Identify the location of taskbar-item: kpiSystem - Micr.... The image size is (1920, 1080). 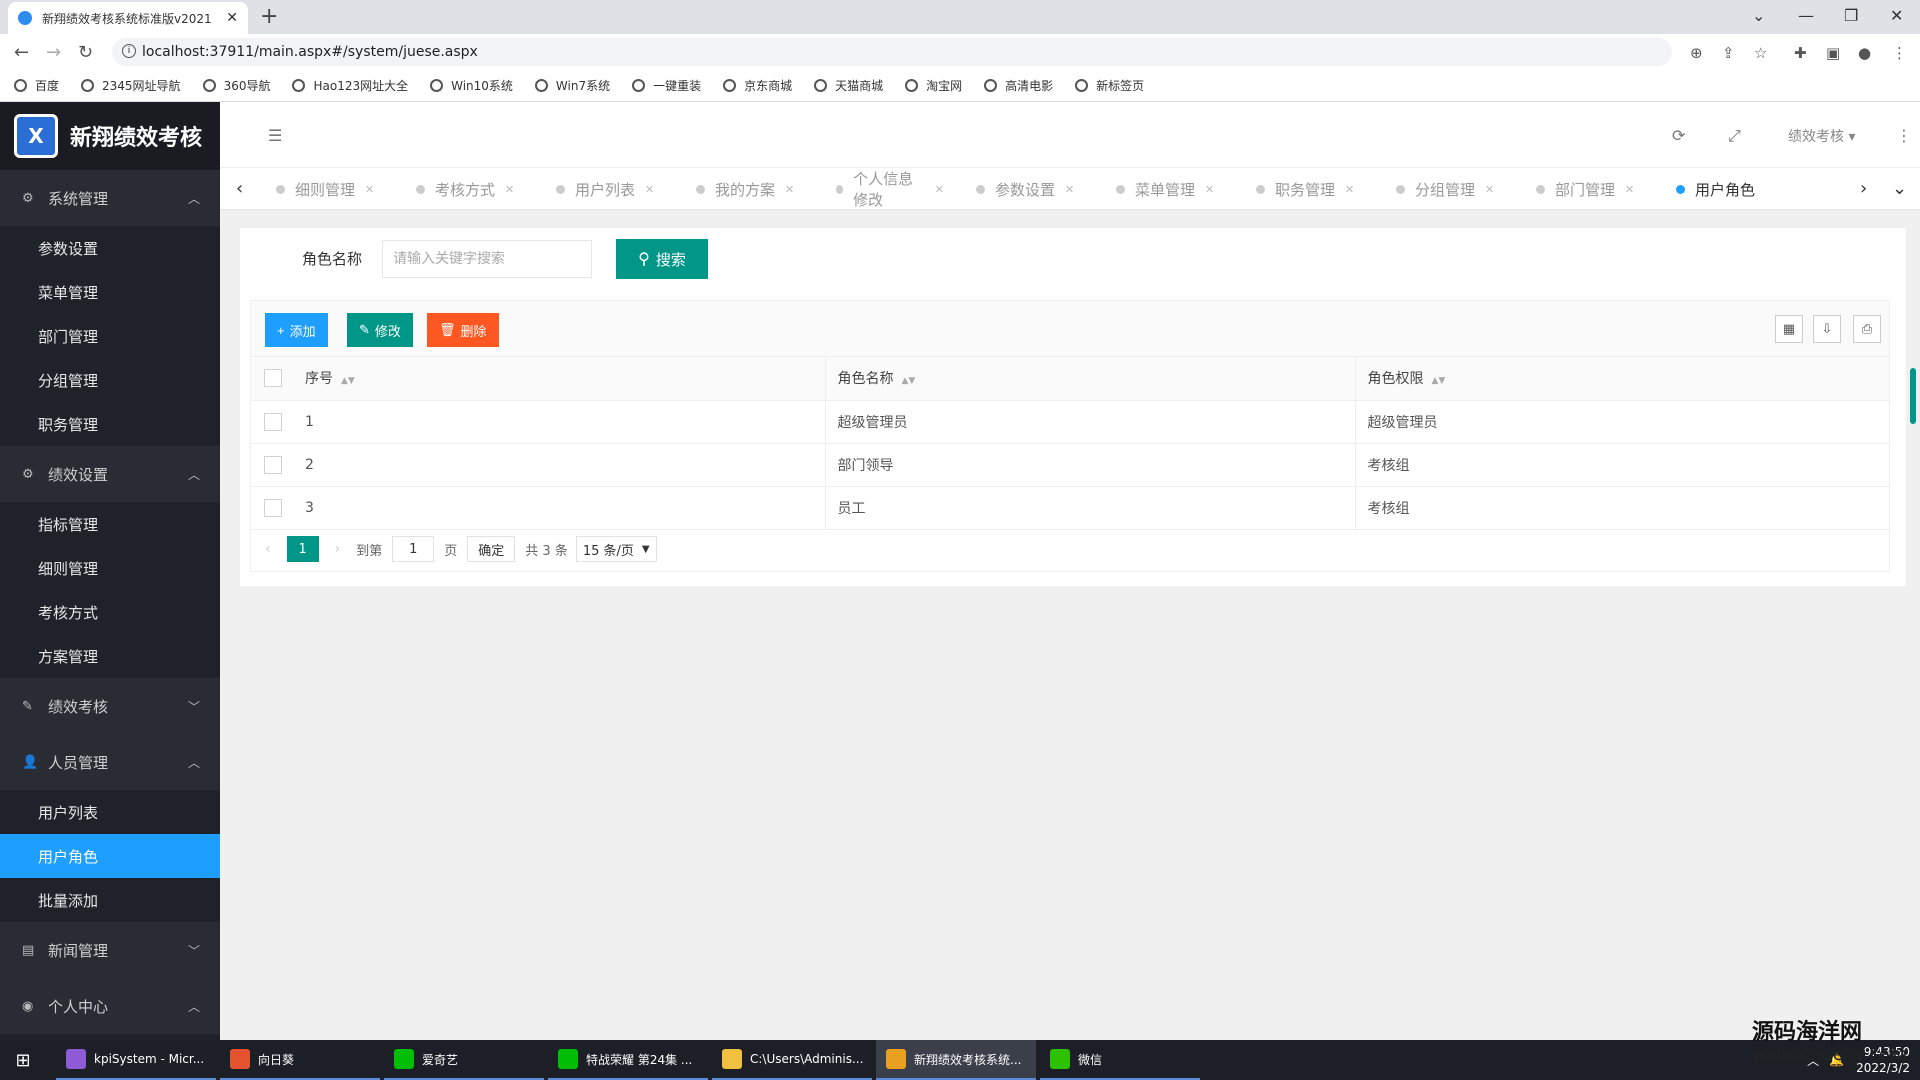
(136, 1060).